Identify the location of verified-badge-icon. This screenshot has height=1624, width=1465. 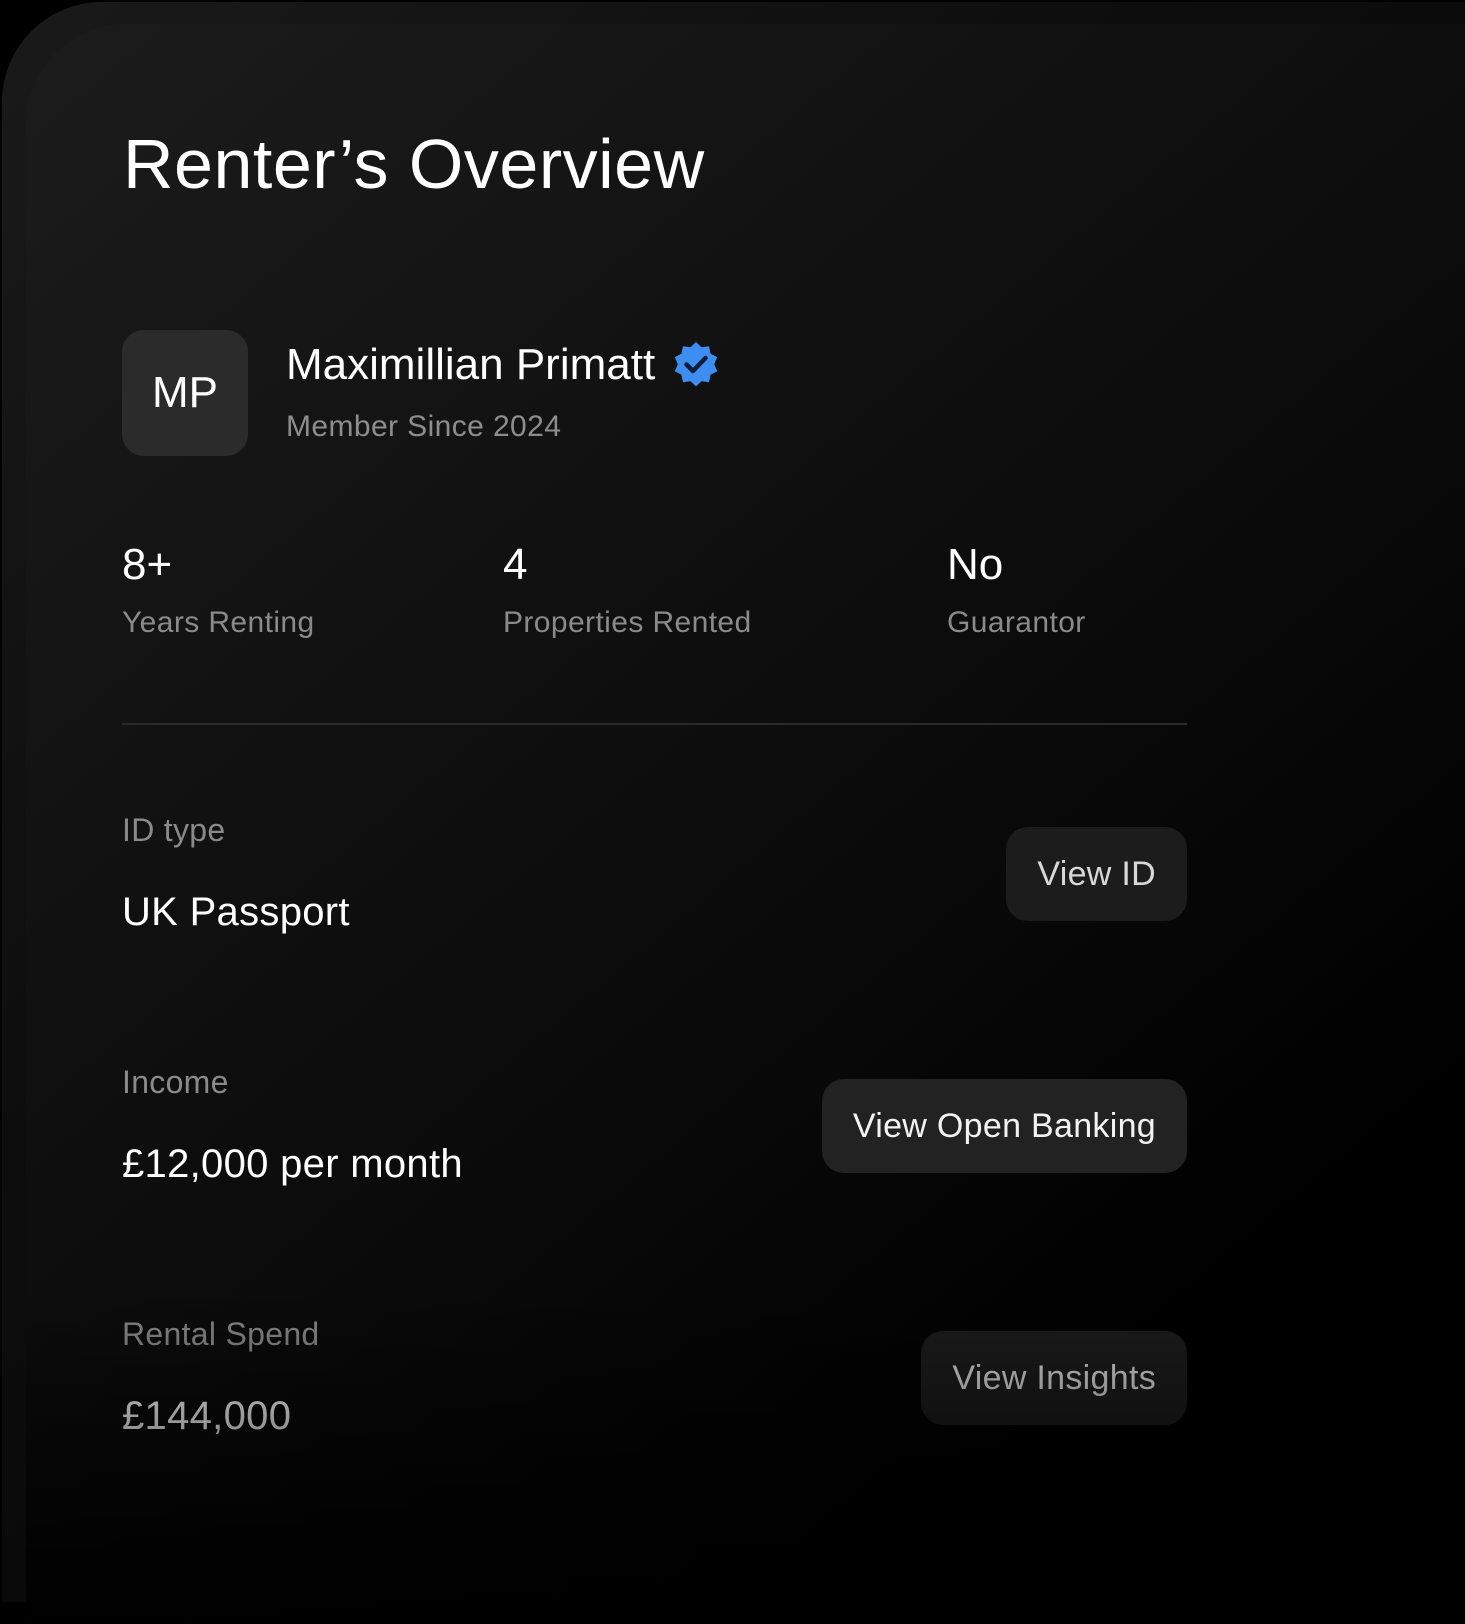
(696, 365).